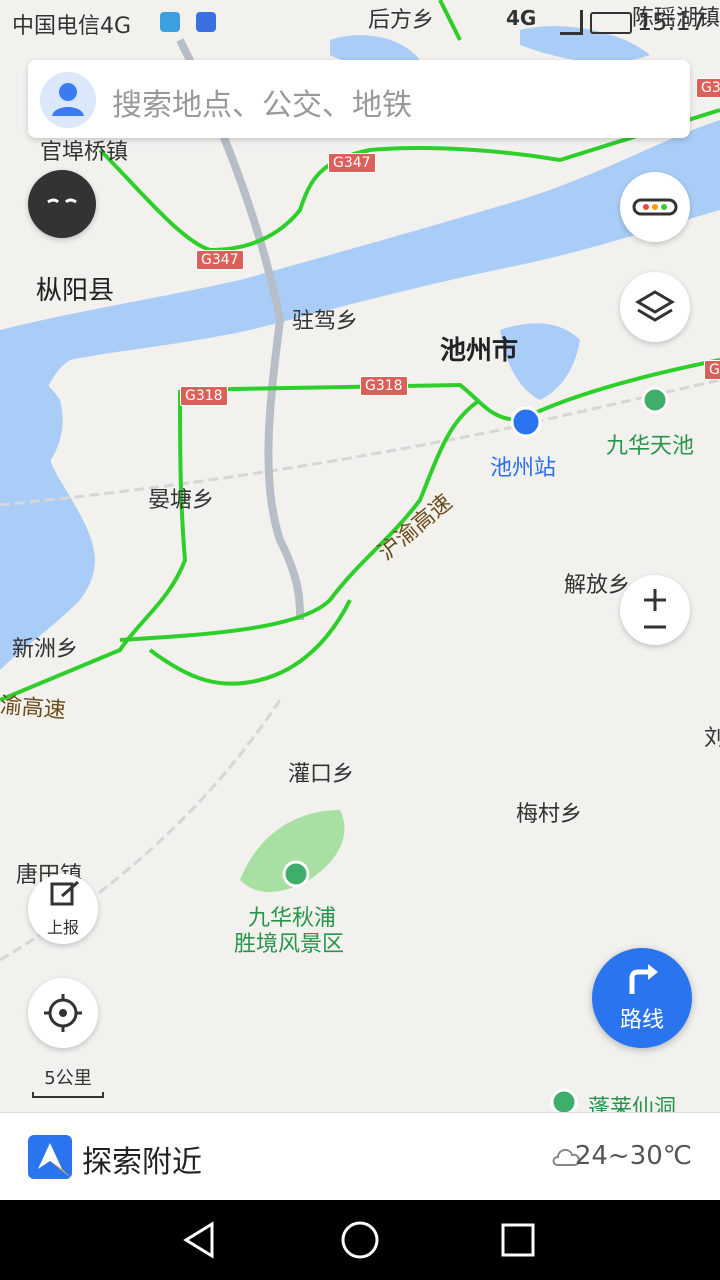 This screenshot has width=720, height=1280. What do you see at coordinates (68, 1078) in the screenshot?
I see `scale-label: 5公里` at bounding box center [68, 1078].